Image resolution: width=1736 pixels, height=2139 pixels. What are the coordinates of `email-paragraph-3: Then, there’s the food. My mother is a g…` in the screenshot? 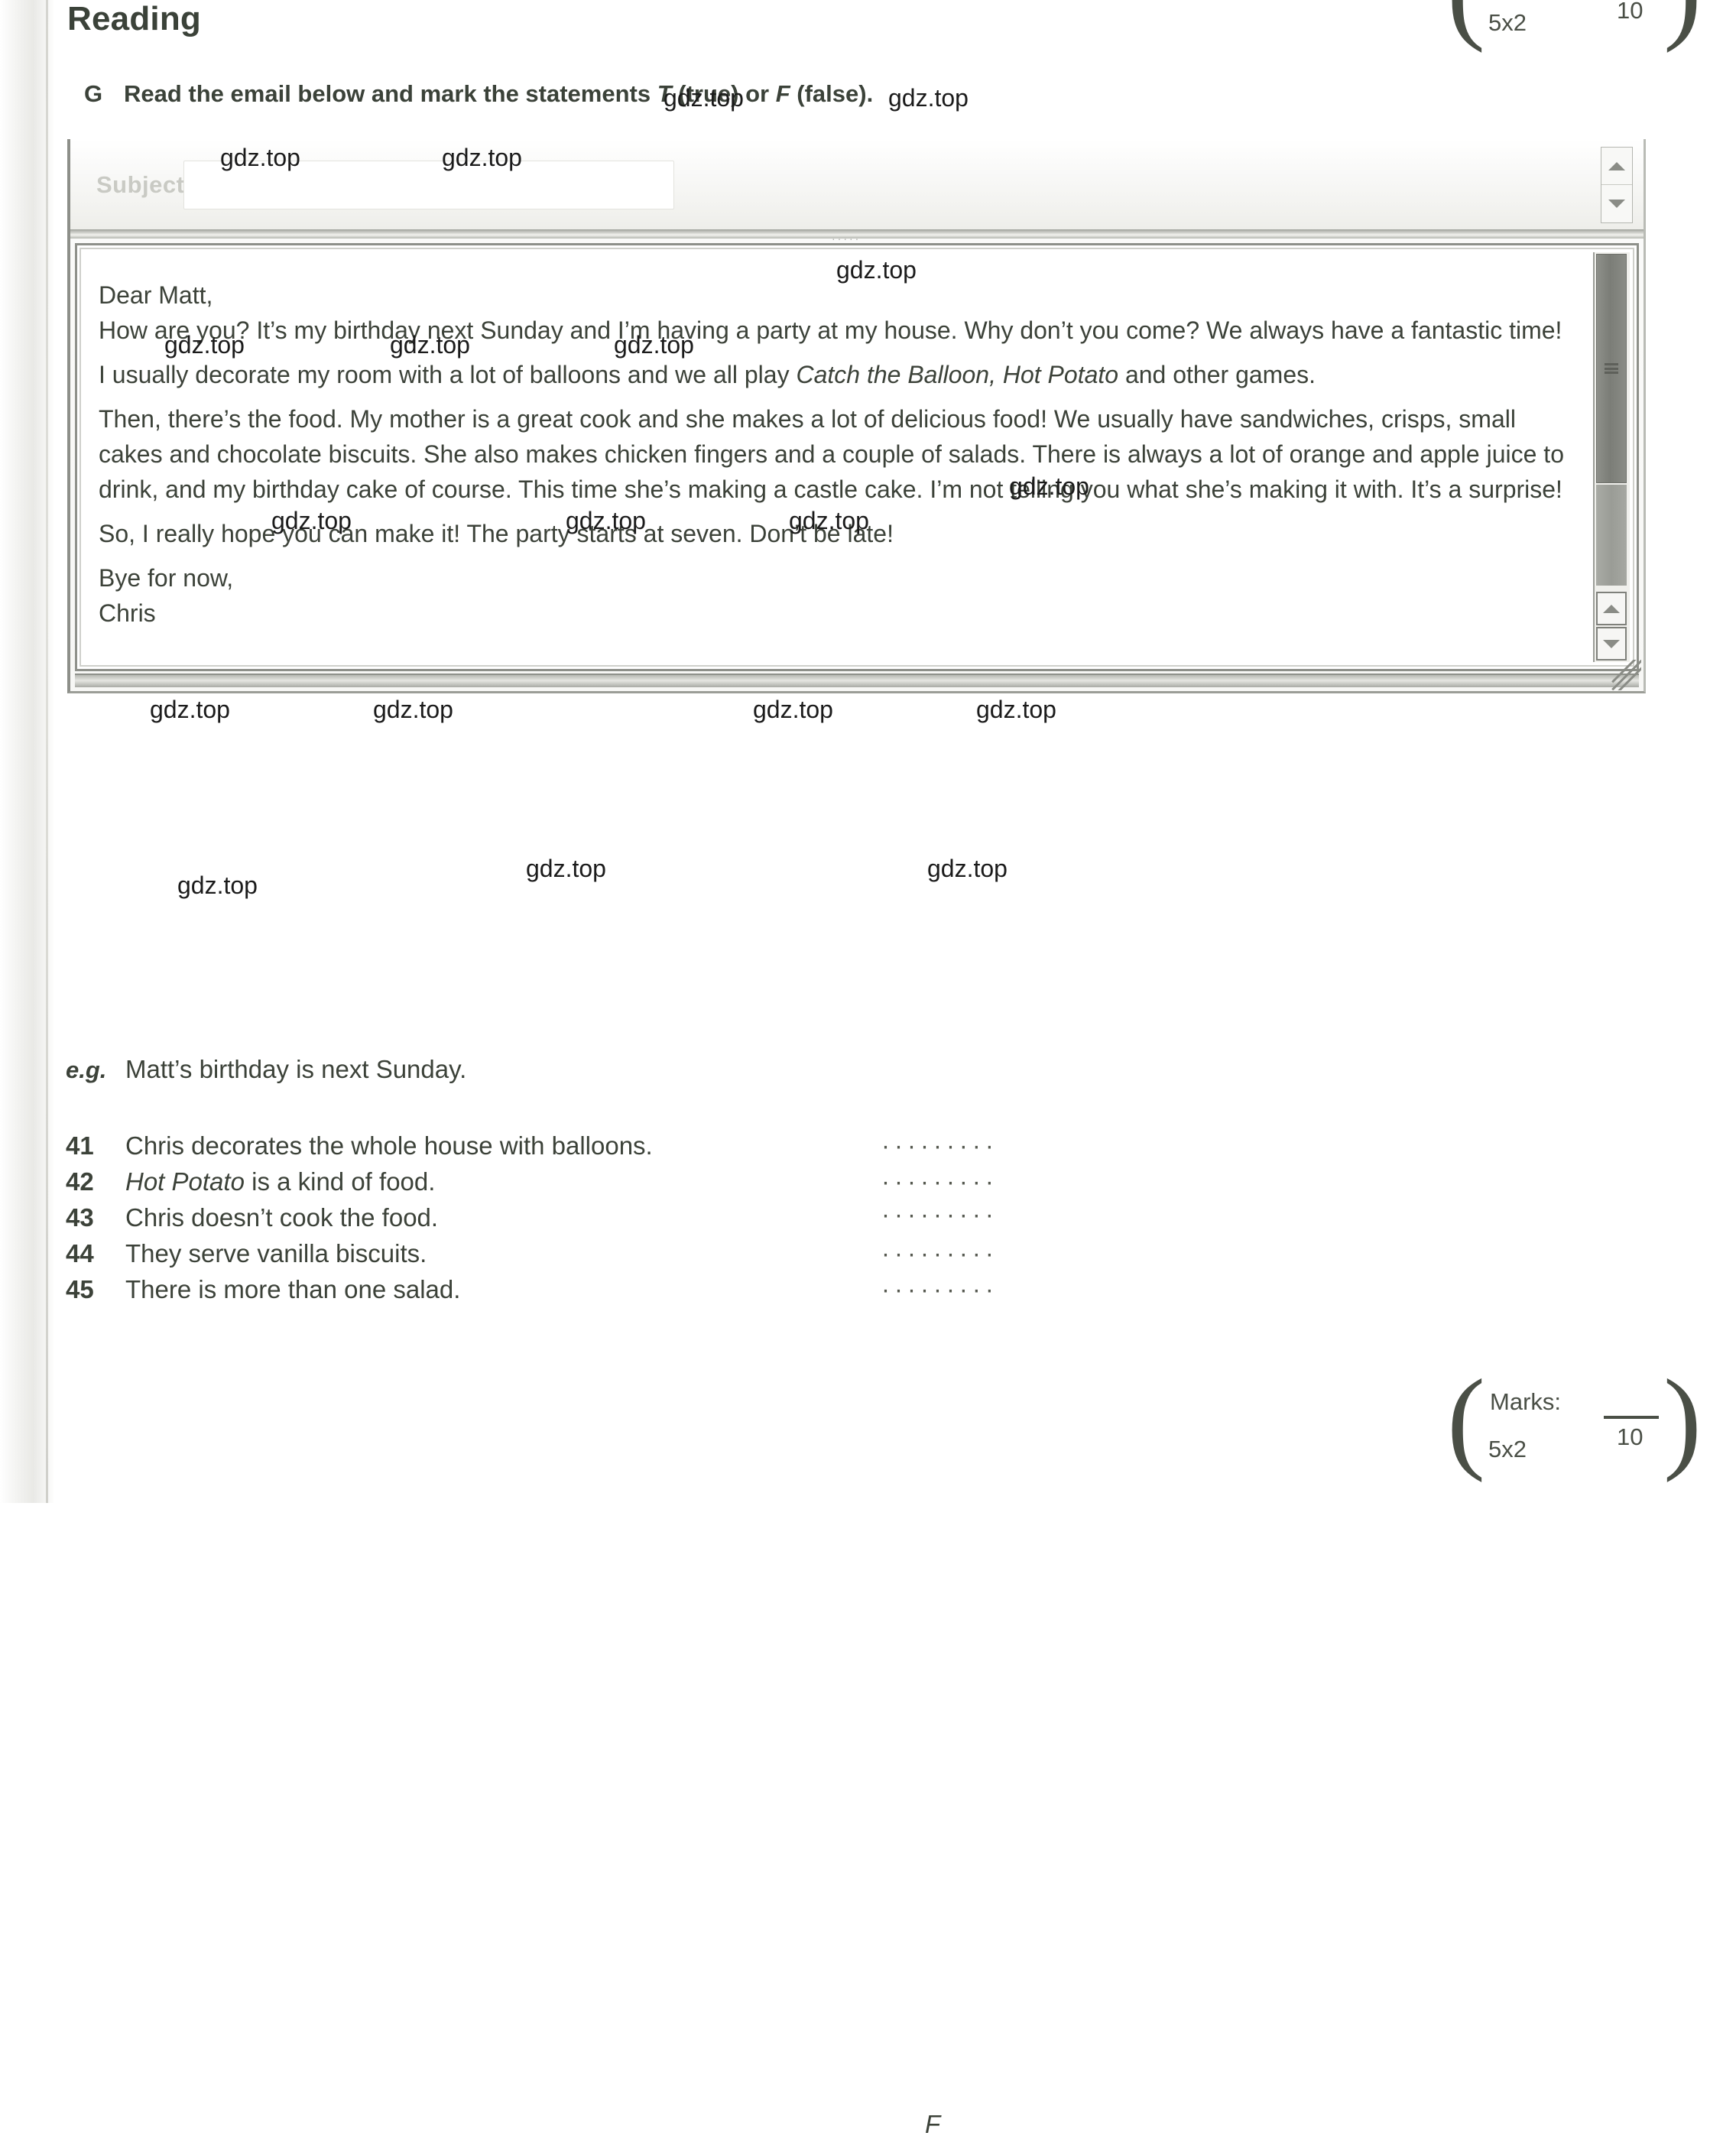 It's located at (832, 454).